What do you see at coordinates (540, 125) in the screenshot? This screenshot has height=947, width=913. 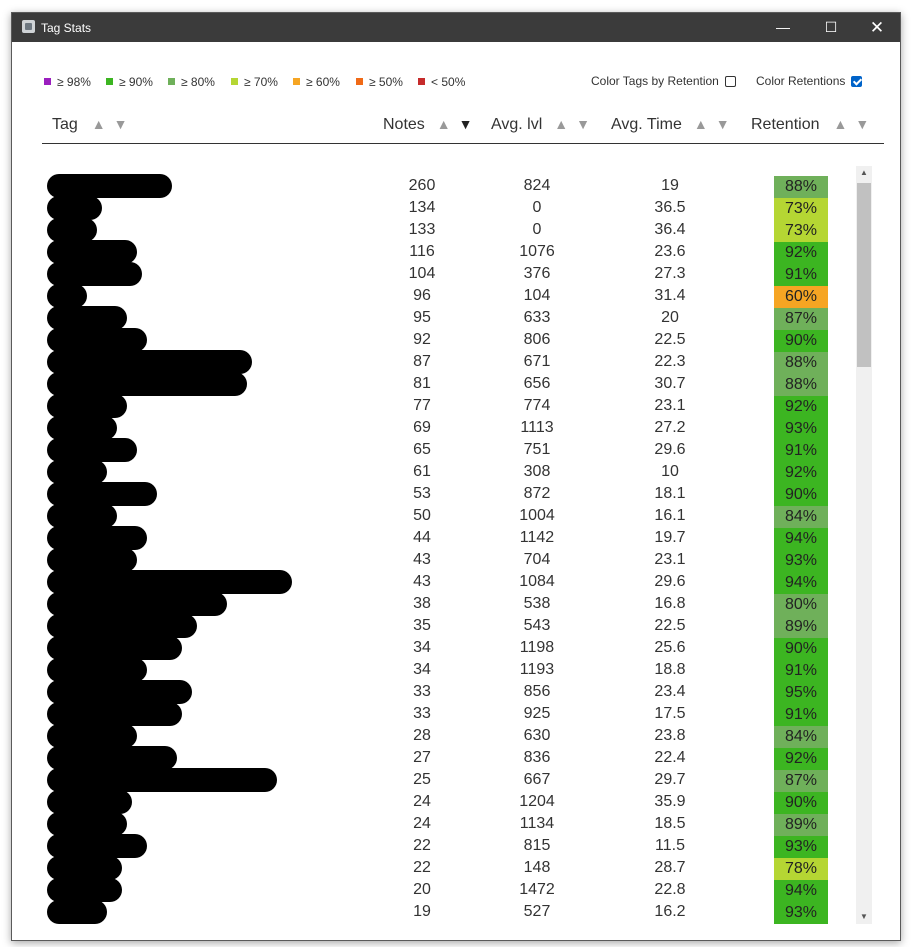 I see `column-header-avg-lvl: Avg. lvl ▲ ▼` at bounding box center [540, 125].